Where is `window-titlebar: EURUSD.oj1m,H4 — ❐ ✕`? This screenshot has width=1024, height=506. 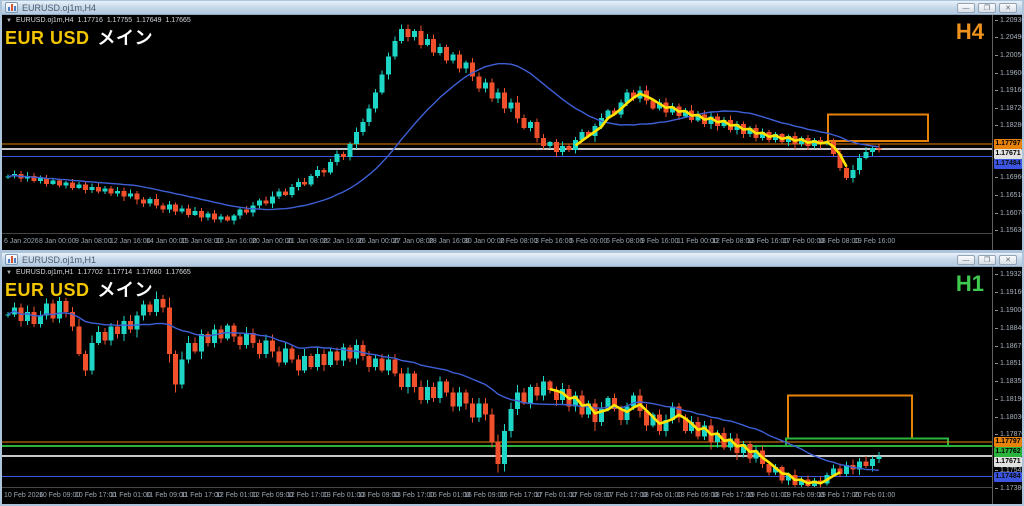 window-titlebar: EURUSD.oj1m,H4 — ❐ ✕ is located at coordinates (512, 8).